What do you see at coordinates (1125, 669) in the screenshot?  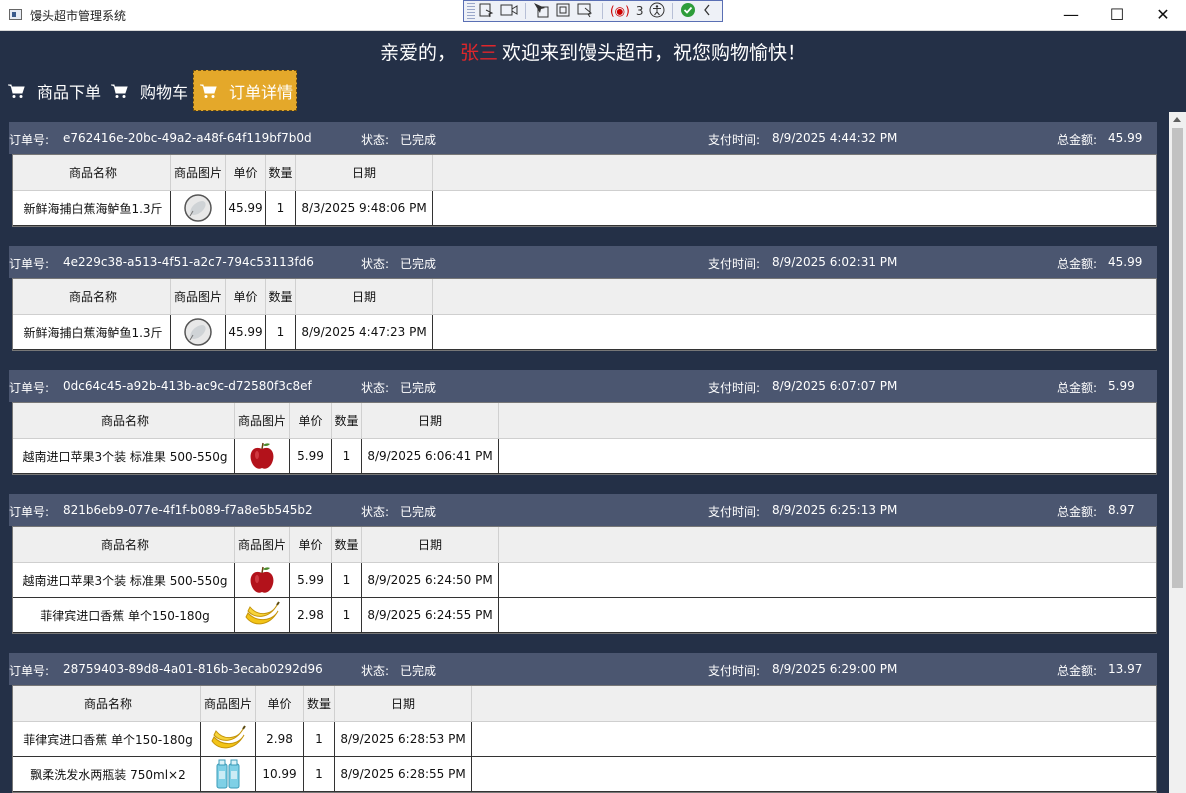 I see `total-value: 13.97` at bounding box center [1125, 669].